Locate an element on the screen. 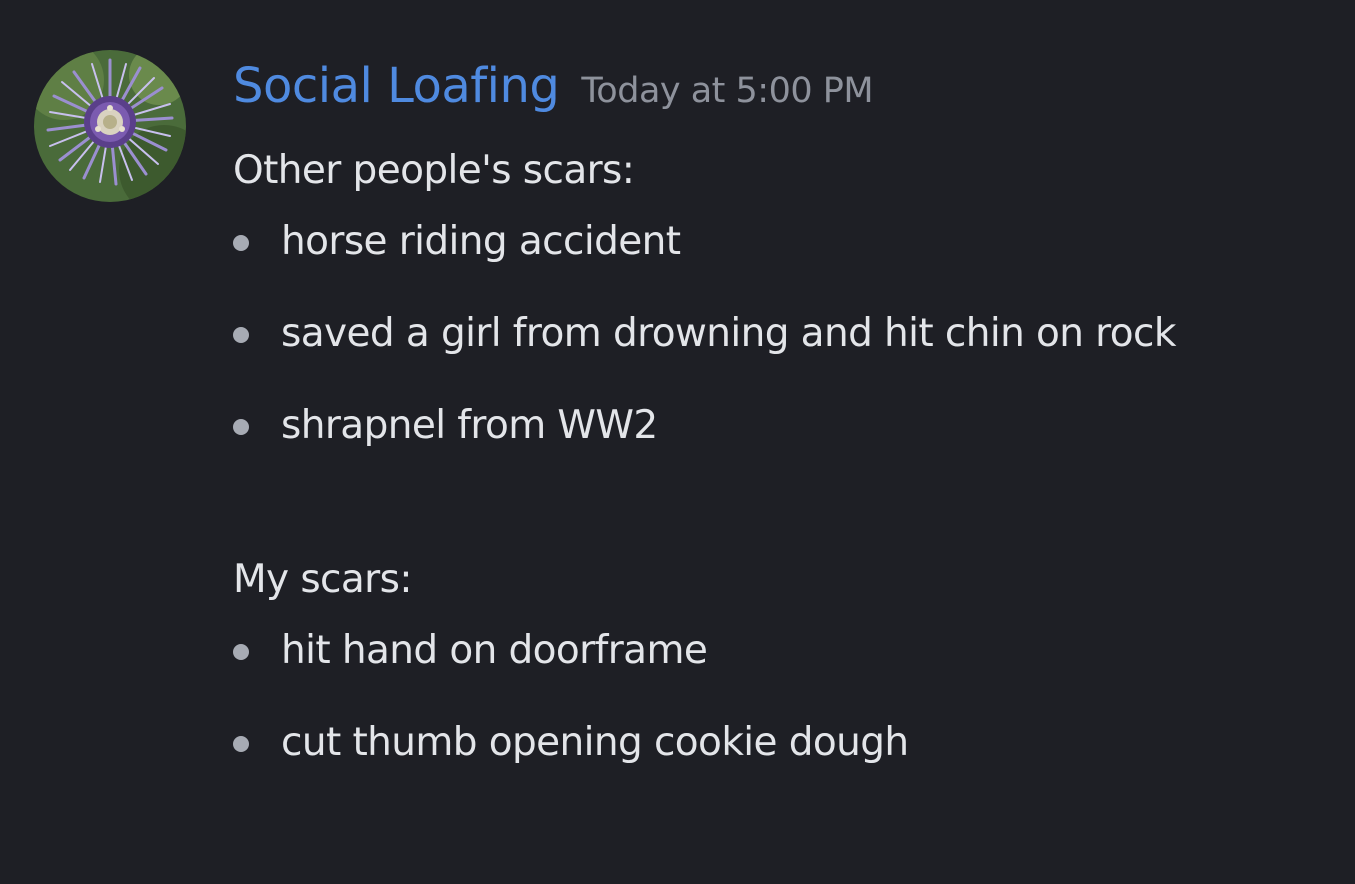 The height and width of the screenshot is (884, 1355). paragraph-my-scars: My scars: is located at coordinates (322, 579).